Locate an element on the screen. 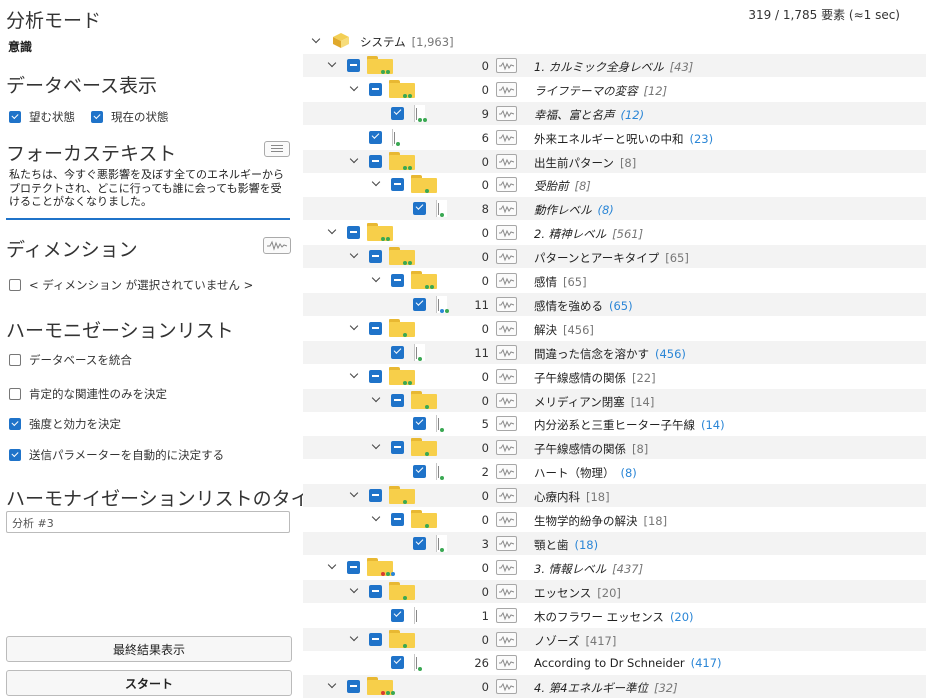 The height and width of the screenshot is (698, 926). tree-row: 0 パターンとアーキタイプ [65] is located at coordinates (614, 257).